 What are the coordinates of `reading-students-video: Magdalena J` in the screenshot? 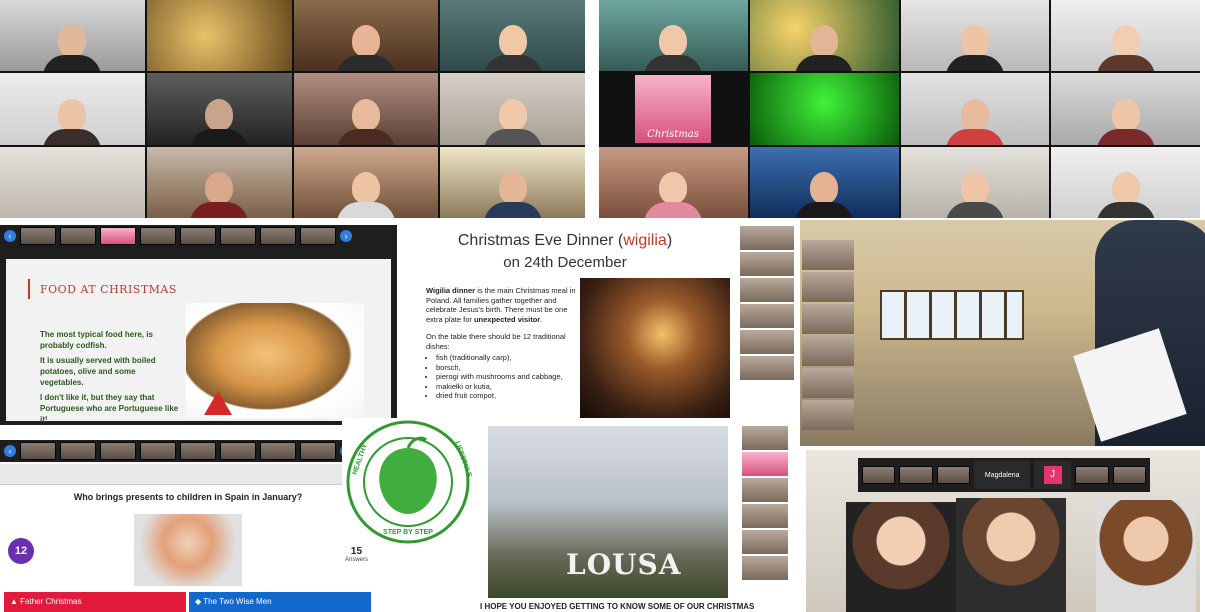 It's located at (1003, 531).